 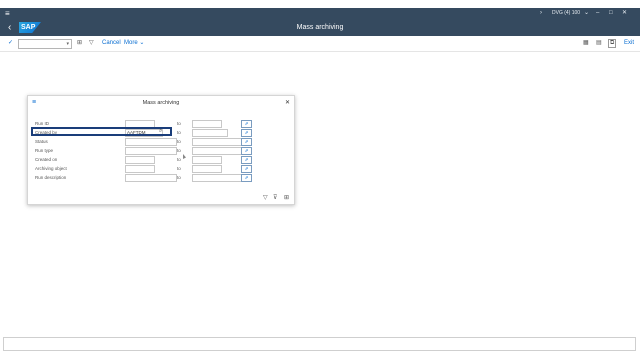 What do you see at coordinates (611, 13) in the screenshot?
I see `maximize-icon: □` at bounding box center [611, 13].